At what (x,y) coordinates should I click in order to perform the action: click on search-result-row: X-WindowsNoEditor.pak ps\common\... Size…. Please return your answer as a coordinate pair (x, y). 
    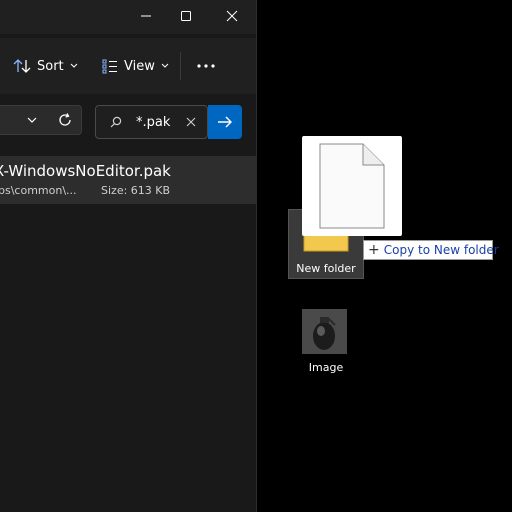
    Looking at the image, I should click on (128, 180).